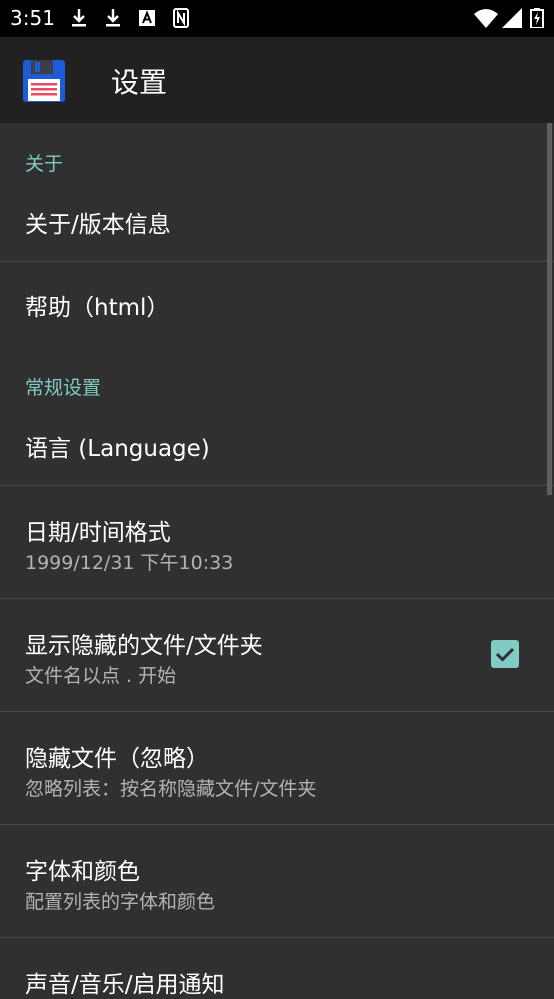  What do you see at coordinates (144, 646) in the screenshot?
I see `show-hidden-files-title: 显示隐藏的文件/文件夹` at bounding box center [144, 646].